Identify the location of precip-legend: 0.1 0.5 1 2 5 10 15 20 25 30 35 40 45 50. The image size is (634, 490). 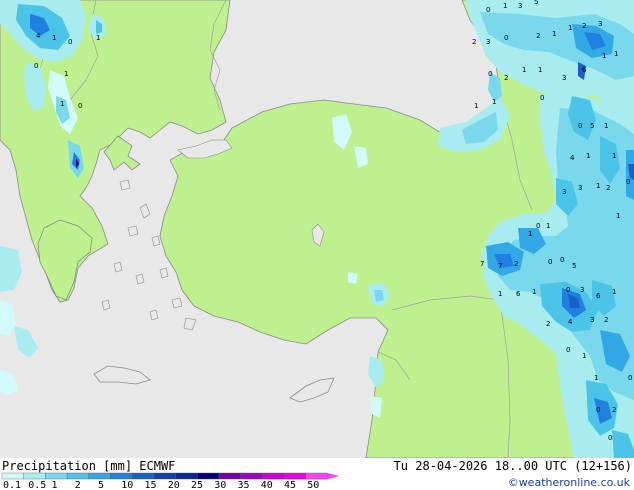
(170, 481).